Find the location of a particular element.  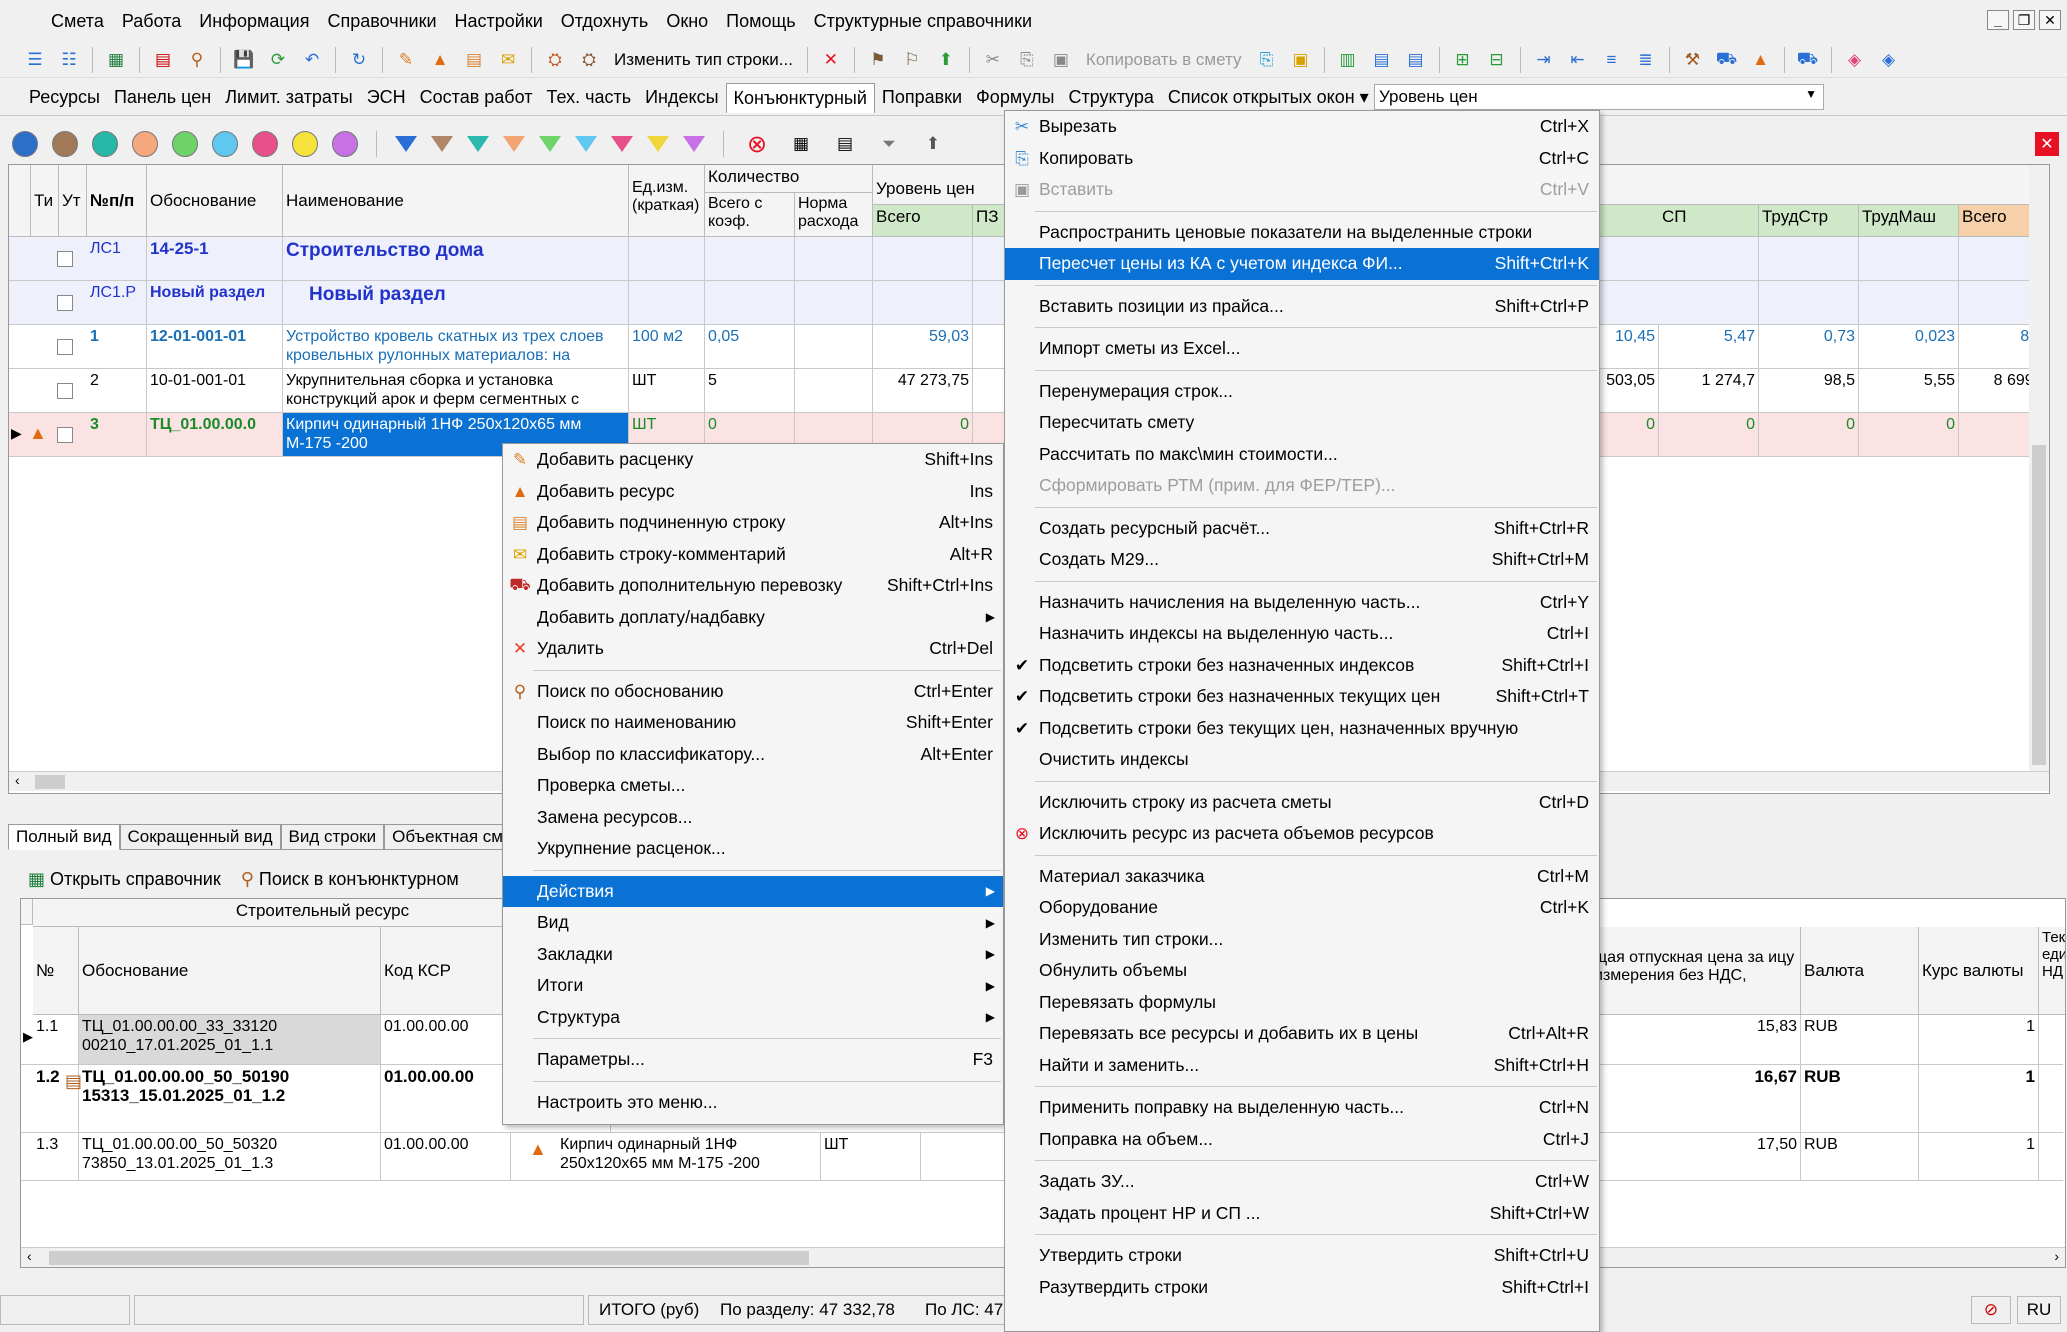

cut-icon: ✂ is located at coordinates (993, 60).